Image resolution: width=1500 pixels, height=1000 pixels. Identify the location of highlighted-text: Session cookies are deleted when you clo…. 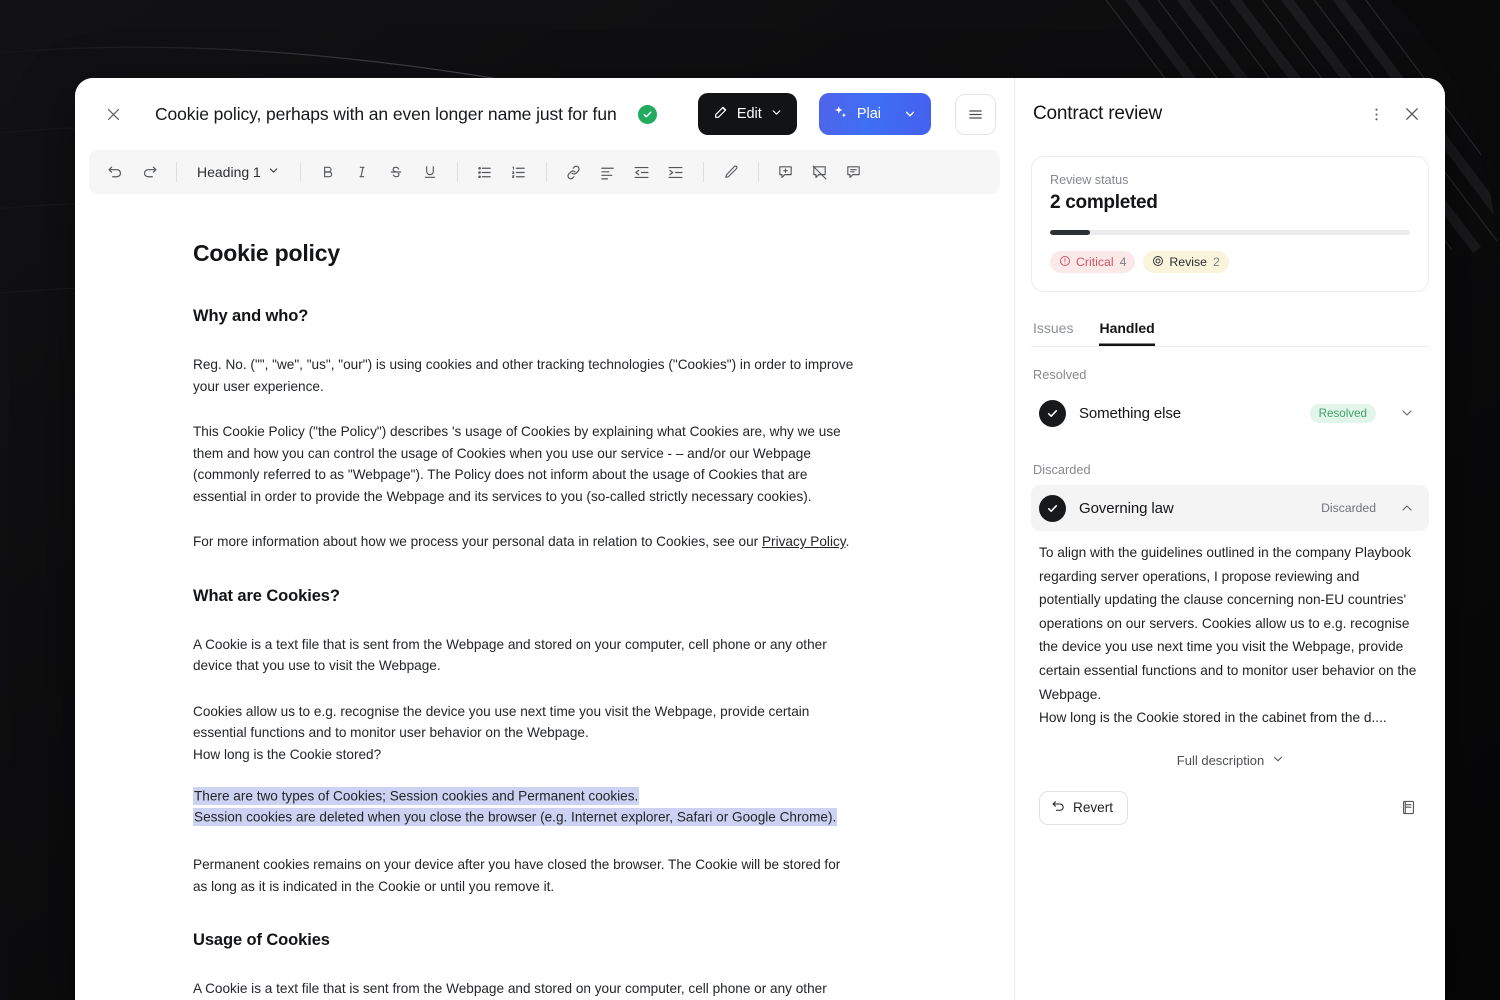
(515, 817).